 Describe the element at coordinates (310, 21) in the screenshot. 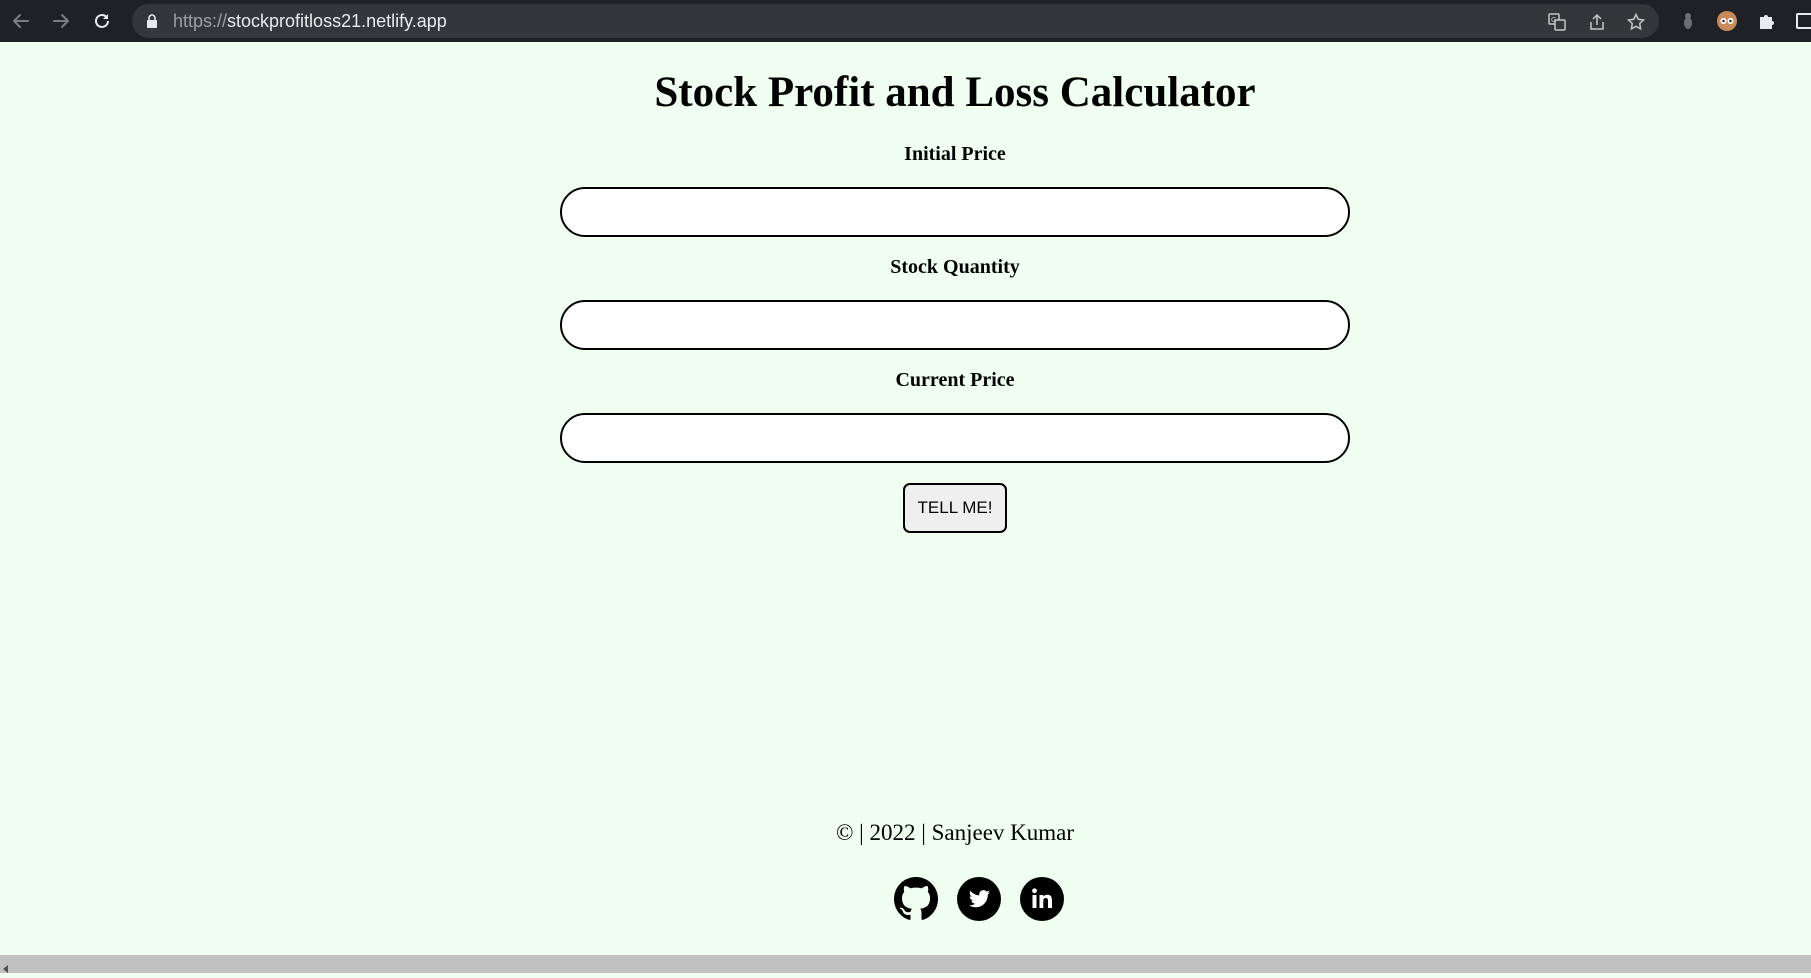

I see `url-text: https://stockprofitloss21.netlify.app` at that location.